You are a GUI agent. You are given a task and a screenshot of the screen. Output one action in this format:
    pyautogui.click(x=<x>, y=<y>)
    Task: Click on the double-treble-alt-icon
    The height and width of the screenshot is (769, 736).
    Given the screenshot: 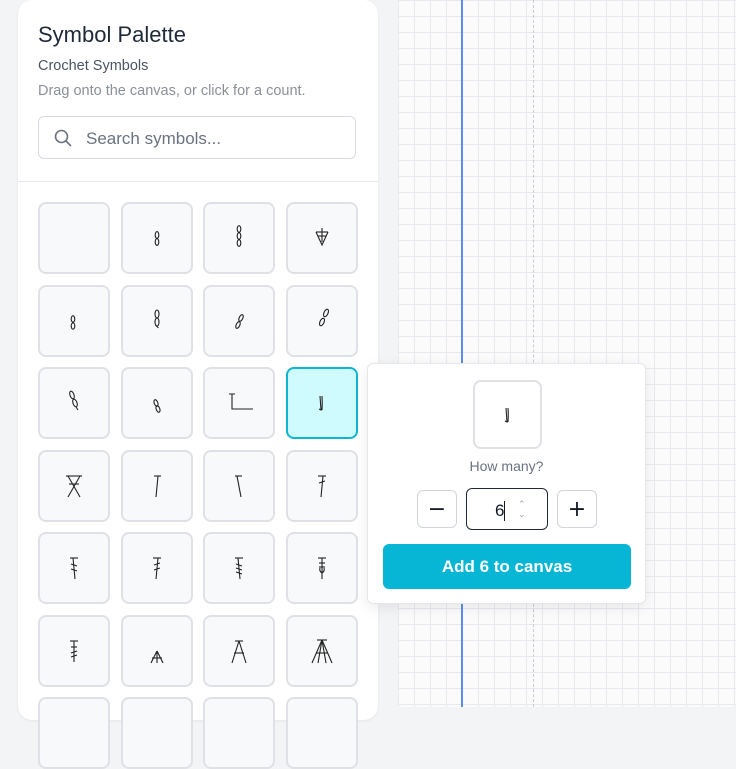 What is the action you would take?
    pyautogui.click(x=74, y=650)
    